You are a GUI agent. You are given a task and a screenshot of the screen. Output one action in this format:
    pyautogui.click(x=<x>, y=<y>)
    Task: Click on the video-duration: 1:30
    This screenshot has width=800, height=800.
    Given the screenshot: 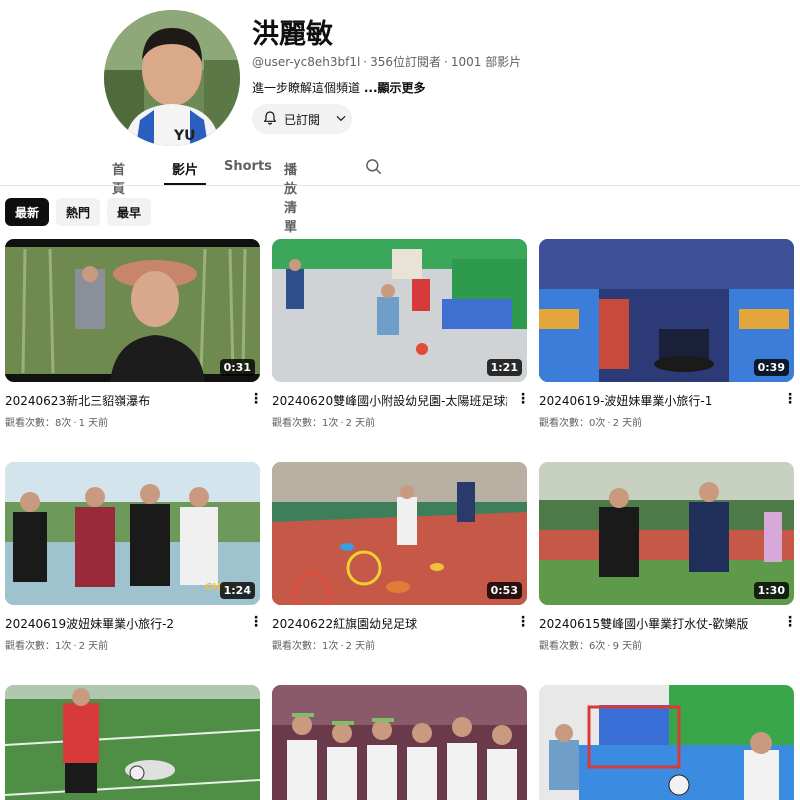 What is the action you would take?
    pyautogui.click(x=771, y=590)
    